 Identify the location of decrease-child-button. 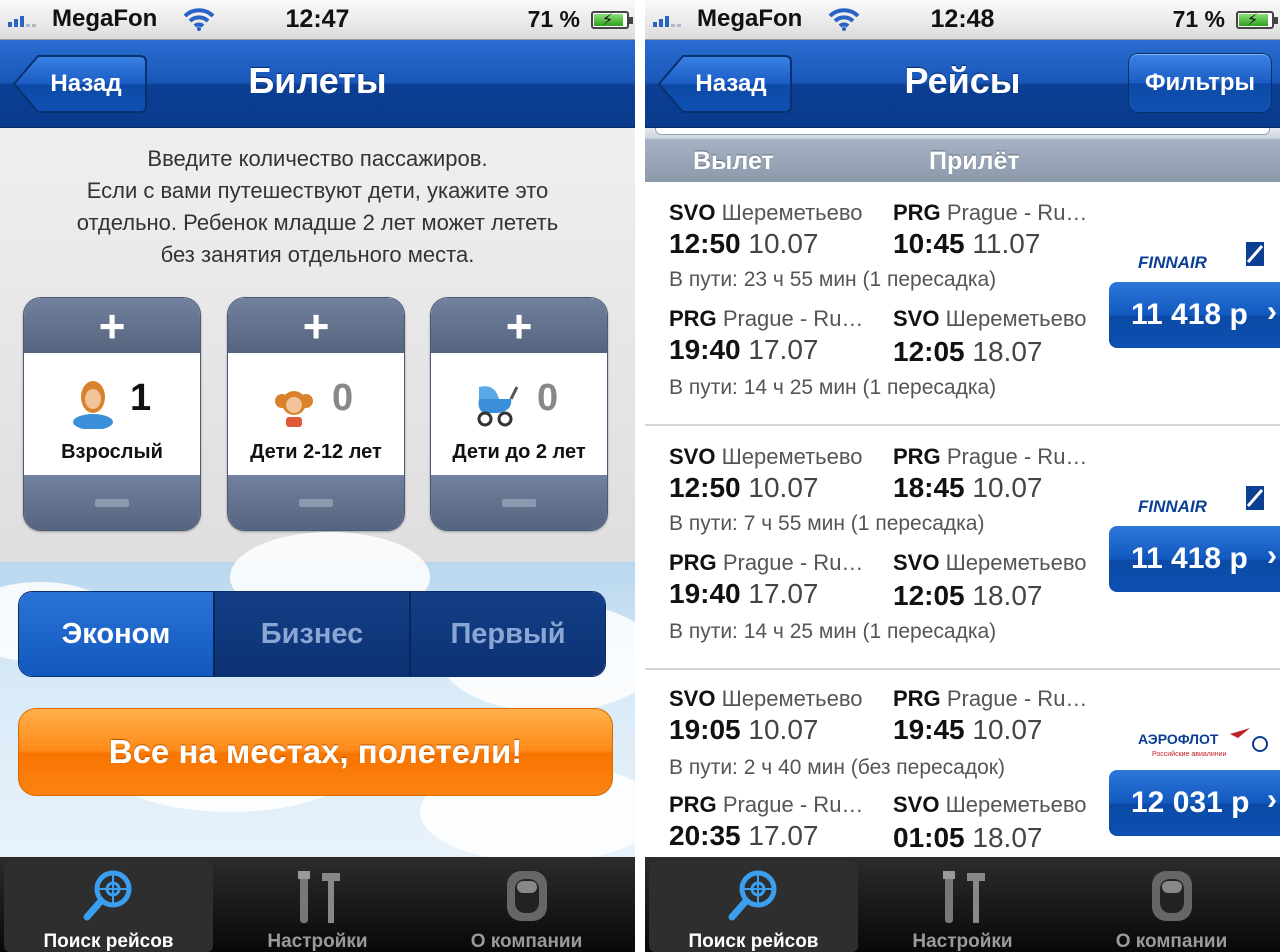
(316, 502).